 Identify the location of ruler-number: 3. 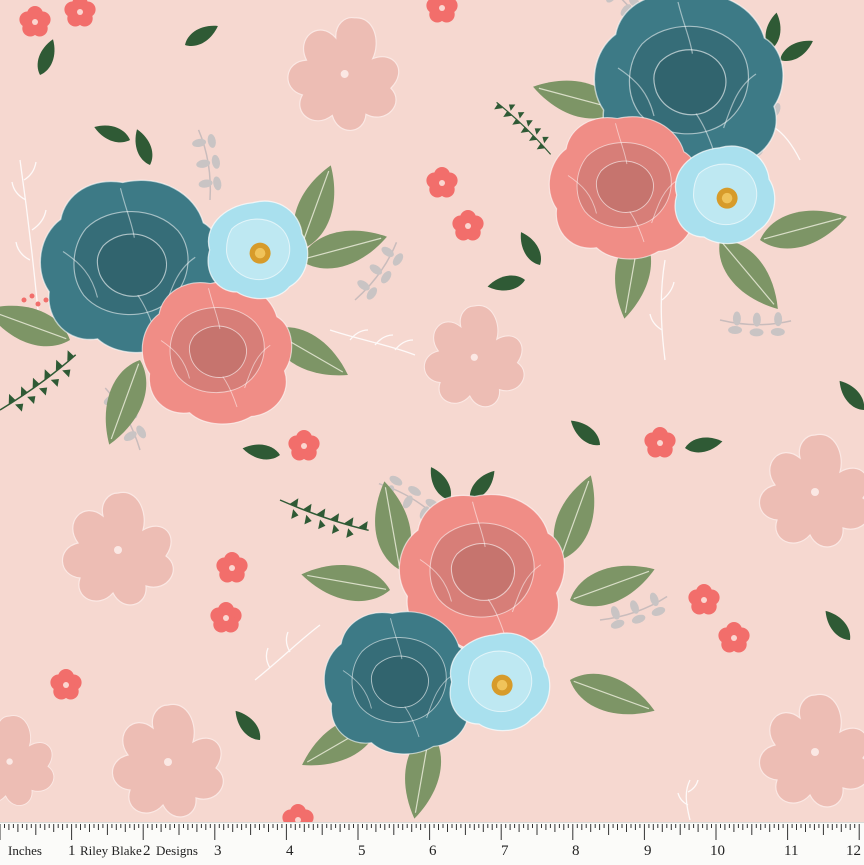
(218, 851).